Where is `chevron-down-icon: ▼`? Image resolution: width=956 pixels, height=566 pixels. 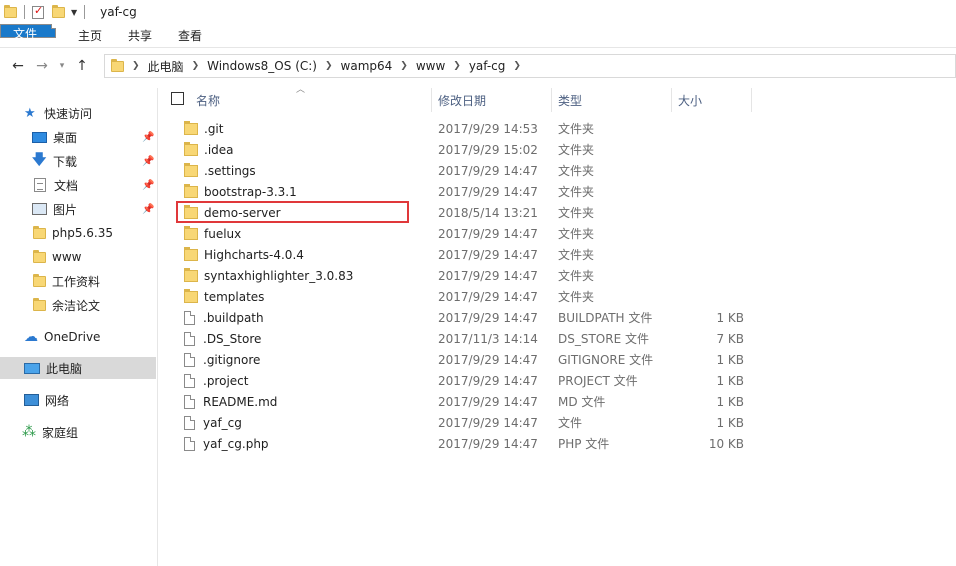
chevron-down-icon: ▼ is located at coordinates (74, 12).